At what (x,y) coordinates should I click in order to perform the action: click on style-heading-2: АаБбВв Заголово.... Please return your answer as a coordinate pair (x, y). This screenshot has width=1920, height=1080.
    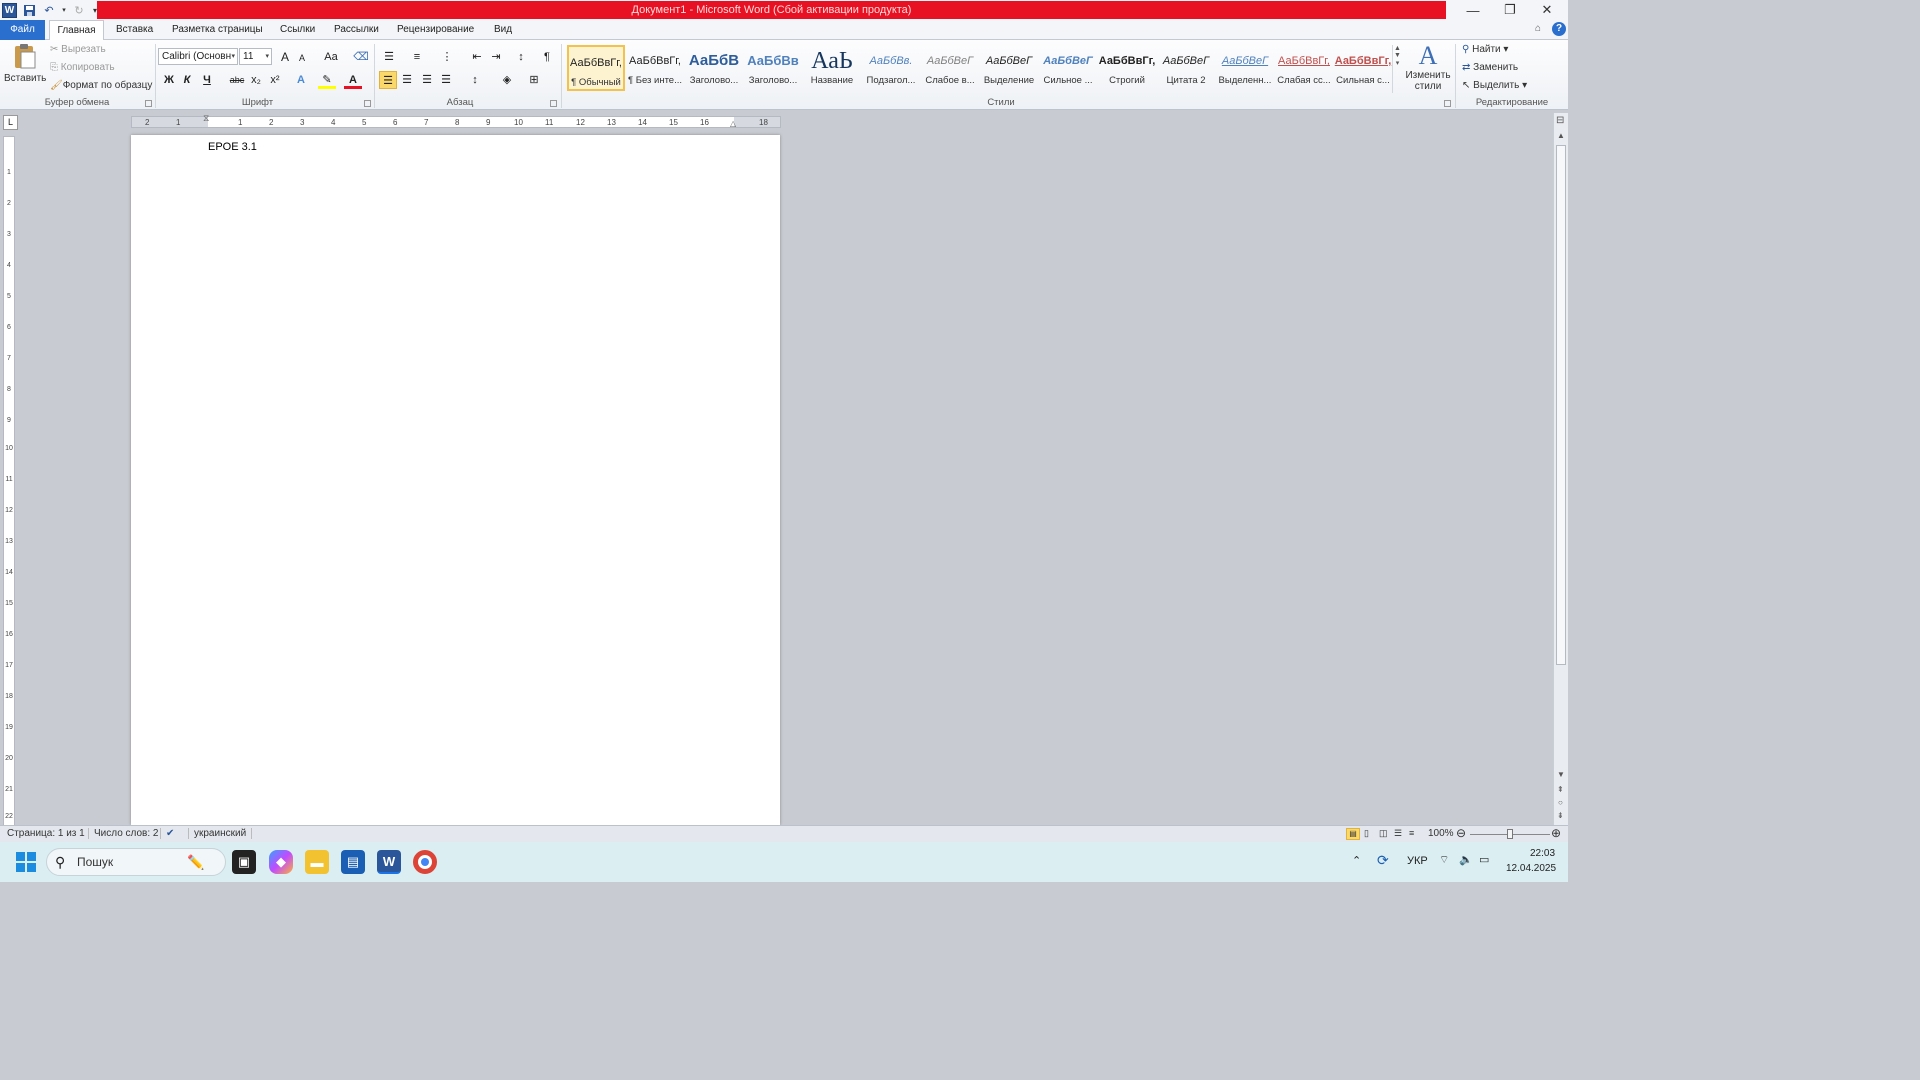
    Looking at the image, I should click on (773, 68).